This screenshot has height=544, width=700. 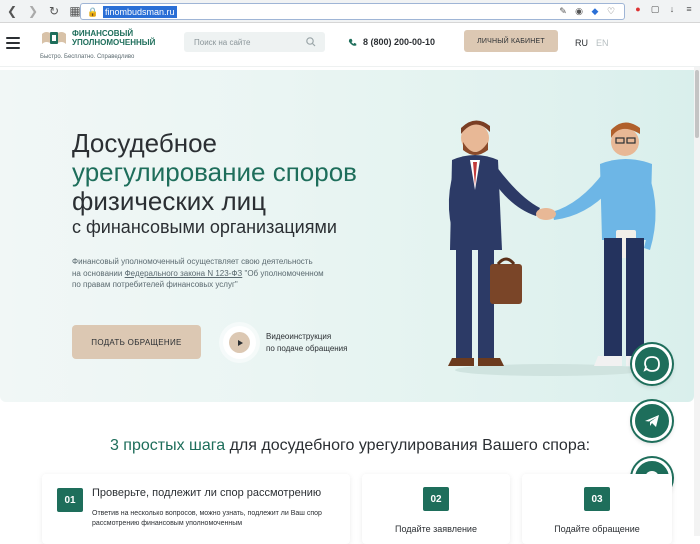 What do you see at coordinates (581, 43) in the screenshot?
I see `lang-ru: RU` at bounding box center [581, 43].